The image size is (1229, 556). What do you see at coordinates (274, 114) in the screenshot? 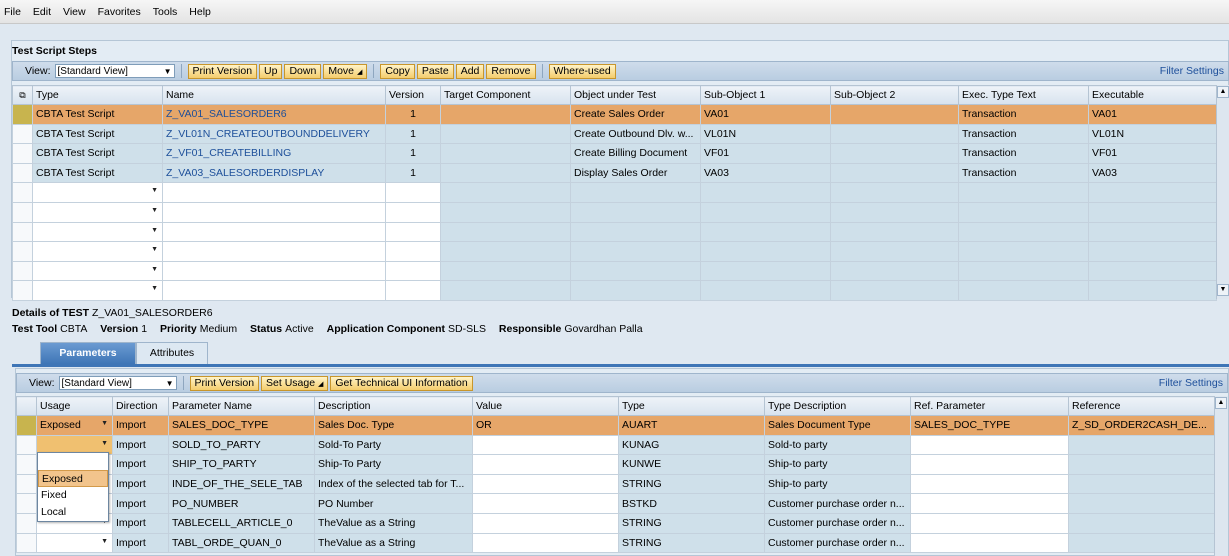
I see `cell-name-link: Z_VA01_SALESORDER6` at bounding box center [274, 114].